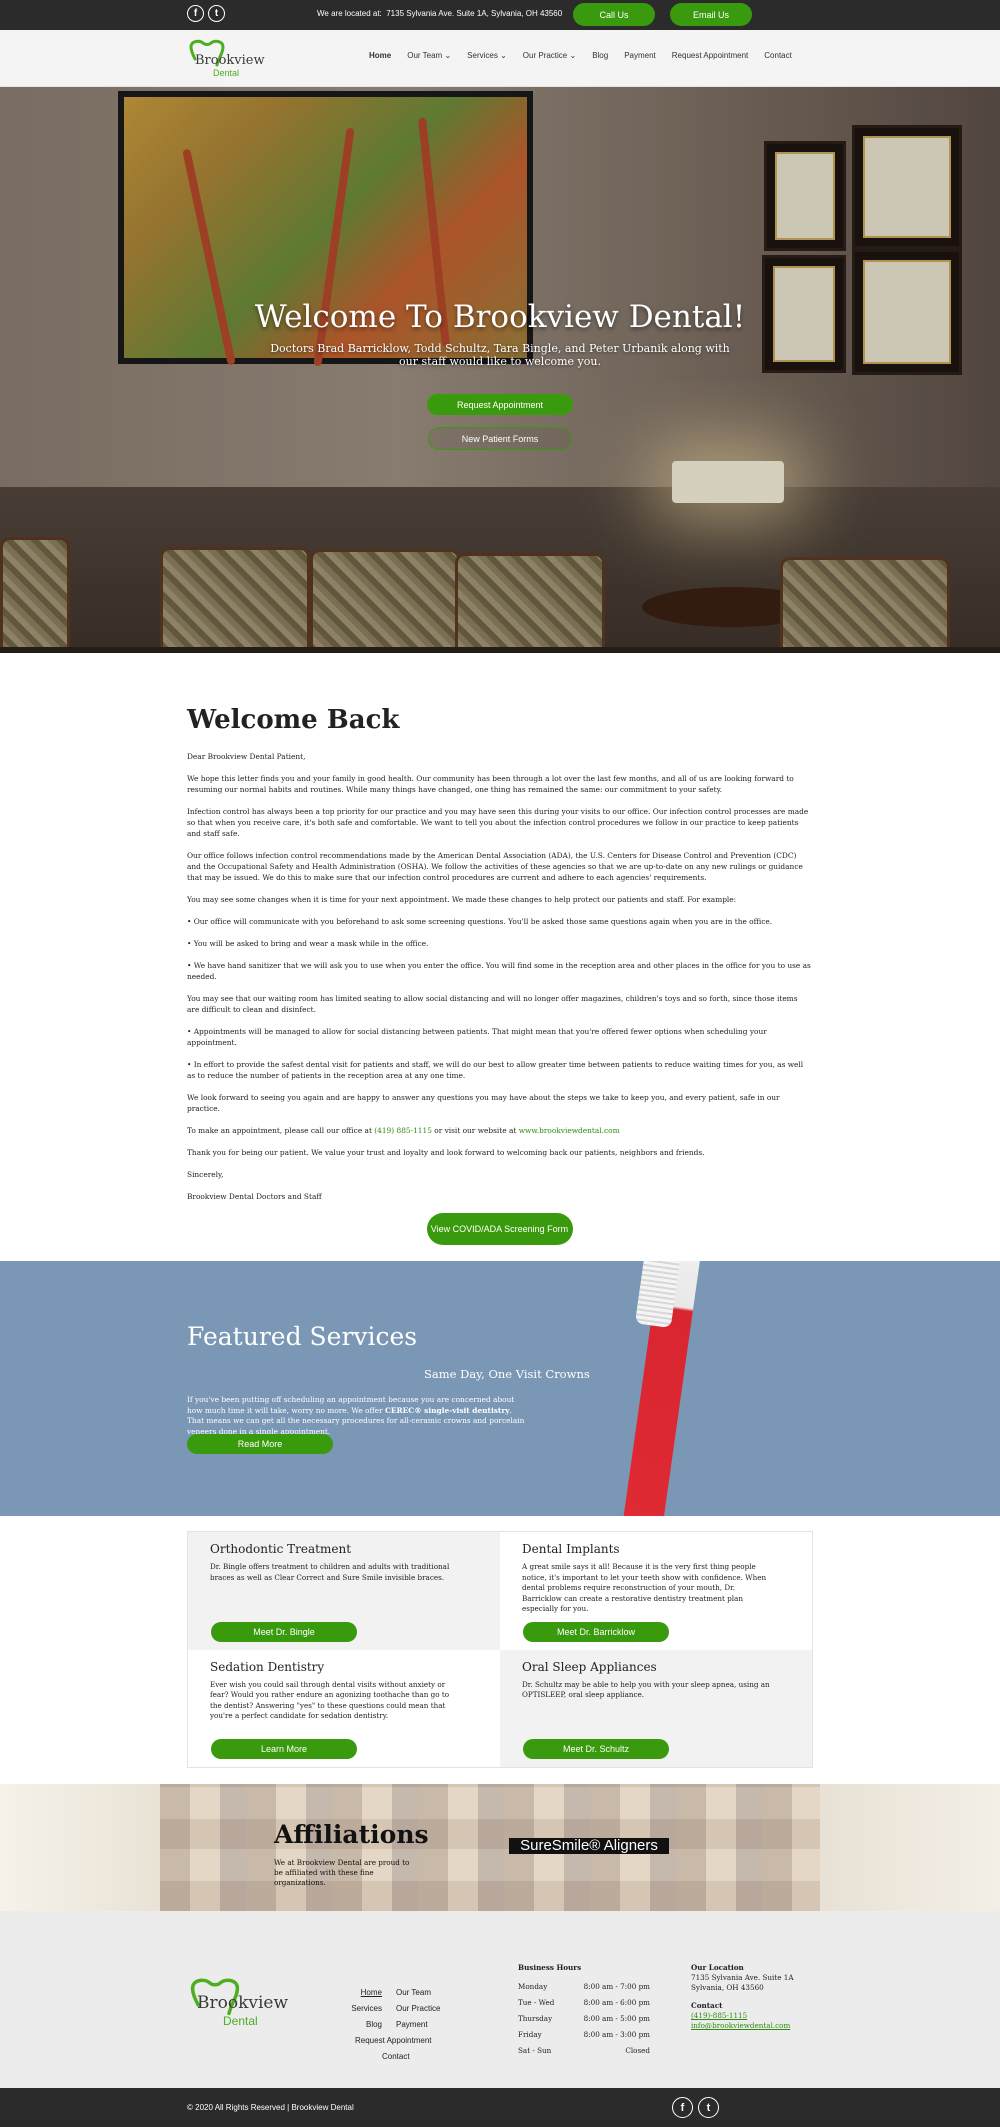 The width and height of the screenshot is (1000, 2127). I want to click on learn-more-button: Learn More, so click(284, 1749).